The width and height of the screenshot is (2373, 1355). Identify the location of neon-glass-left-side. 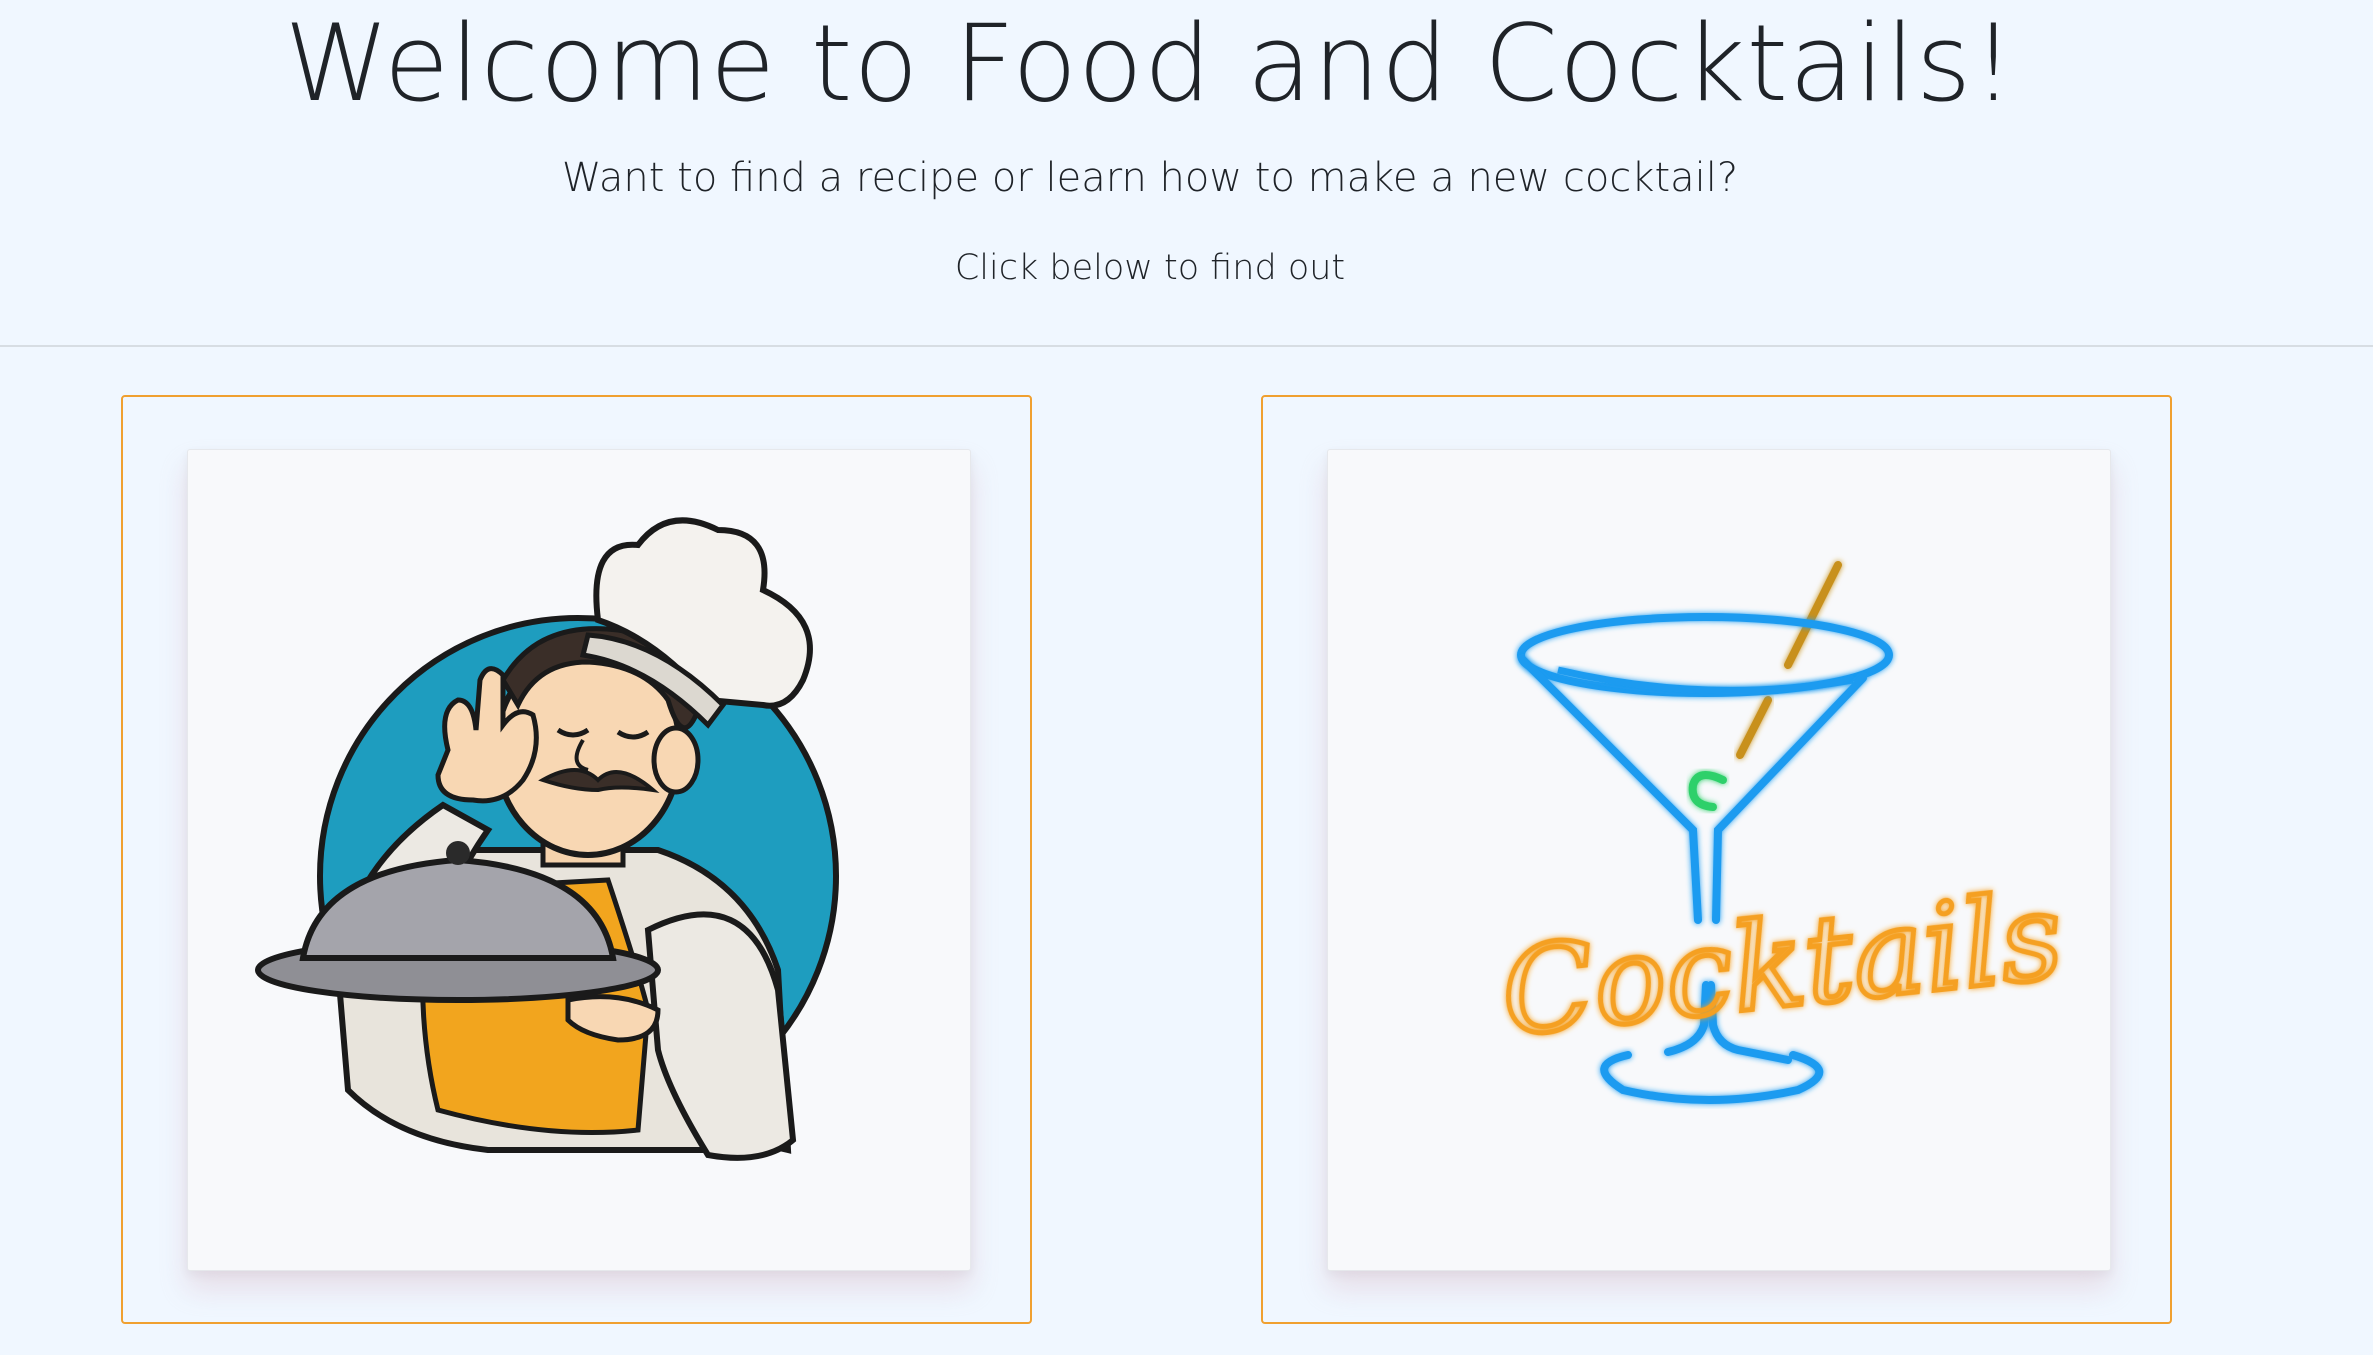
(1610, 790).